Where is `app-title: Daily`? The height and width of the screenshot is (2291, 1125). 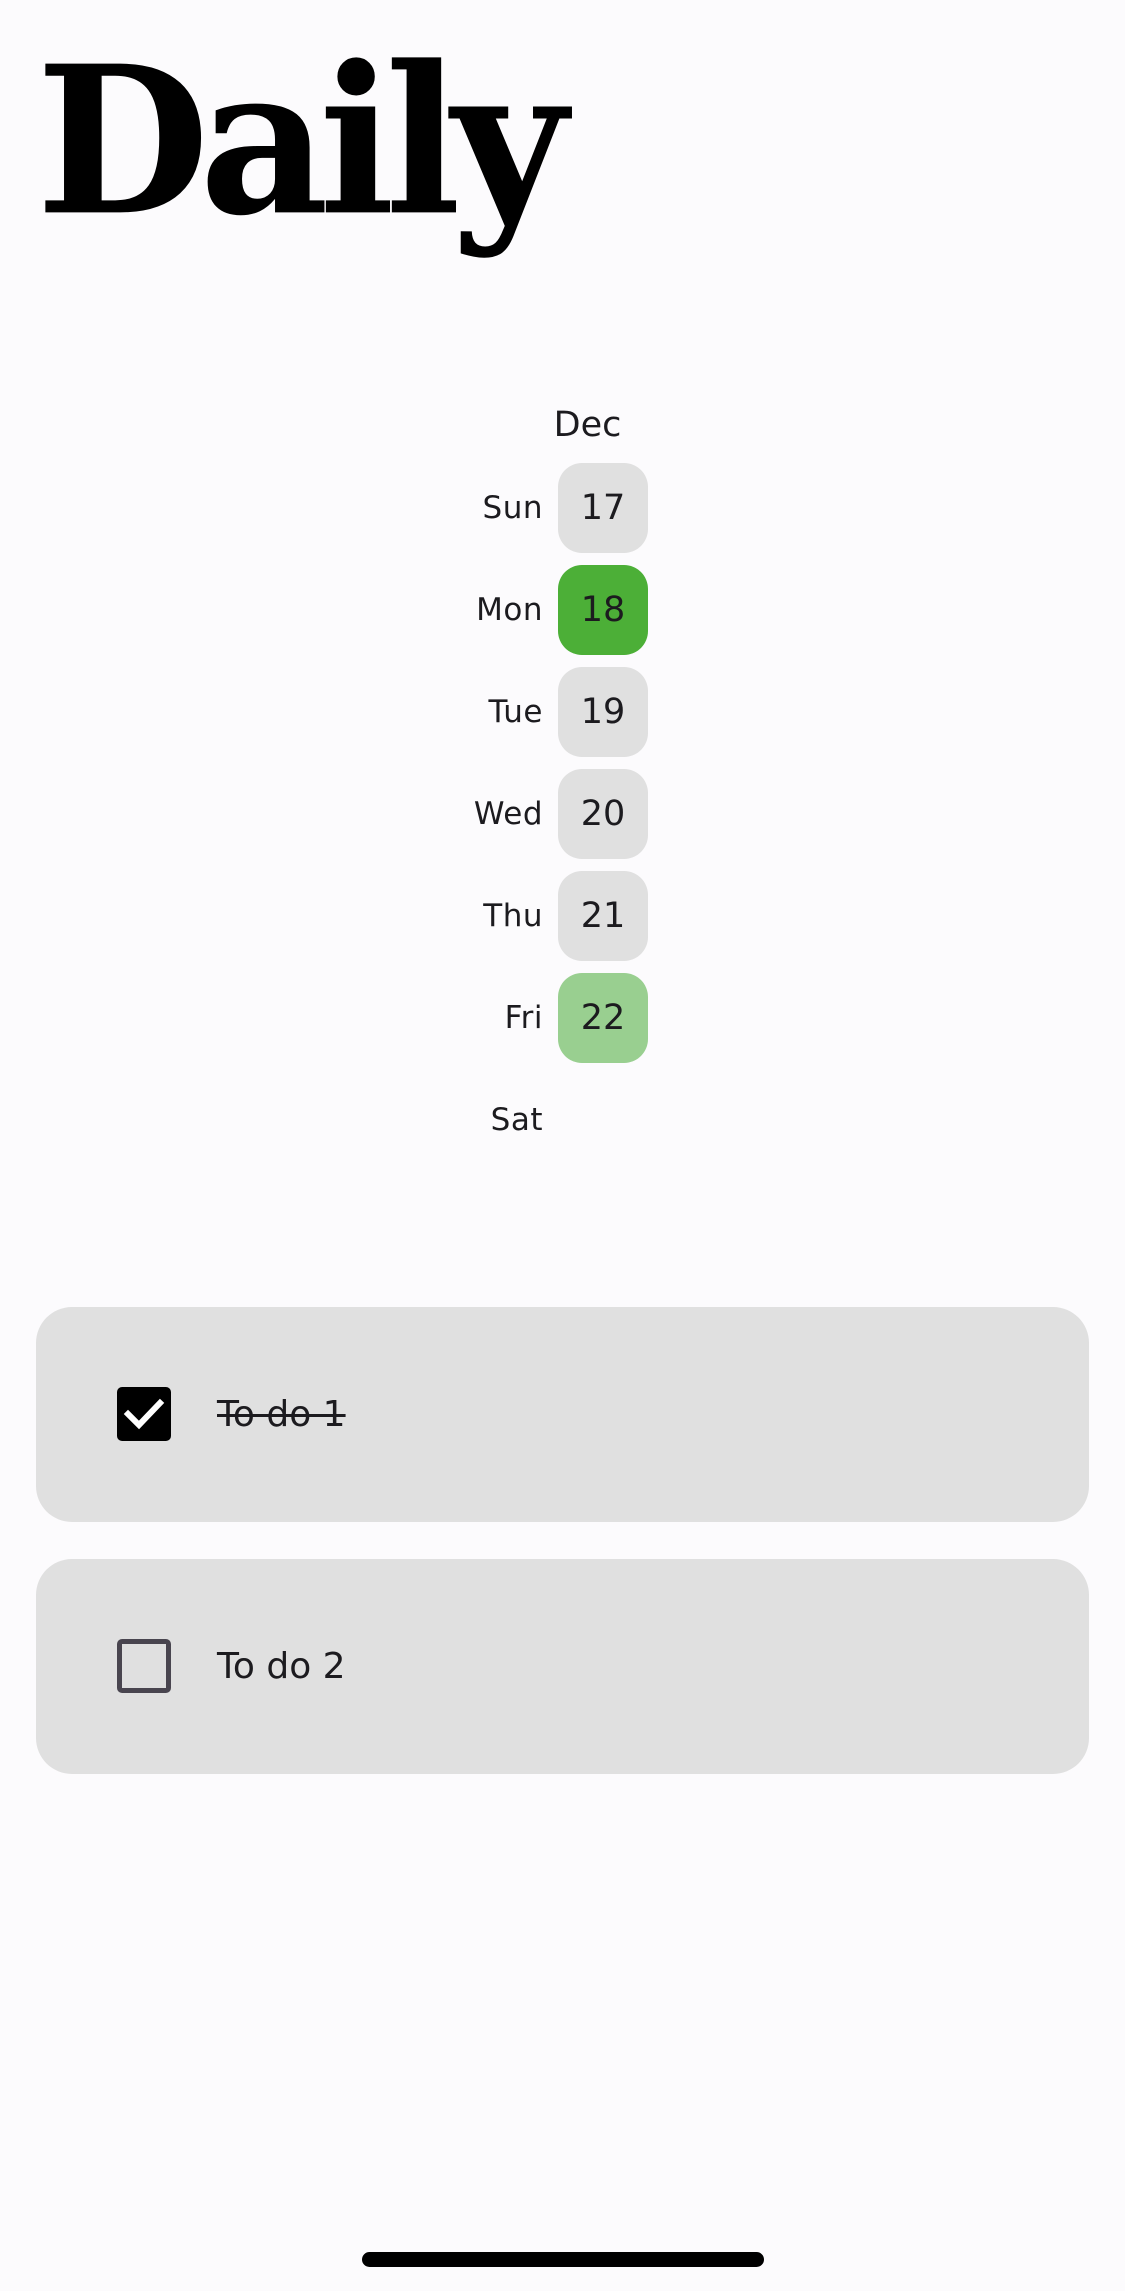 app-title: Daily is located at coordinates (301, 141).